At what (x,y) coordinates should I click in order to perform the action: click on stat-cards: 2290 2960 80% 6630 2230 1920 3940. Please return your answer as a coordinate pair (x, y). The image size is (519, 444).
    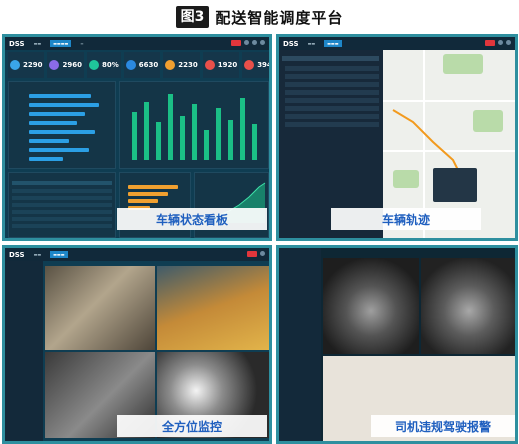
    Looking at the image, I should click on (138, 65).